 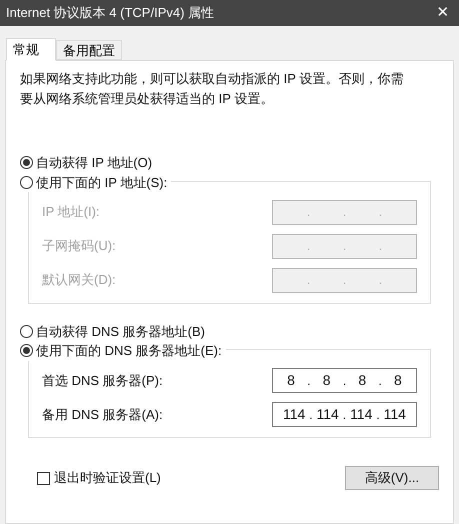 I want to click on radio-label: 使用下面的 DNS 服务器地址(E):, so click(x=129, y=350).